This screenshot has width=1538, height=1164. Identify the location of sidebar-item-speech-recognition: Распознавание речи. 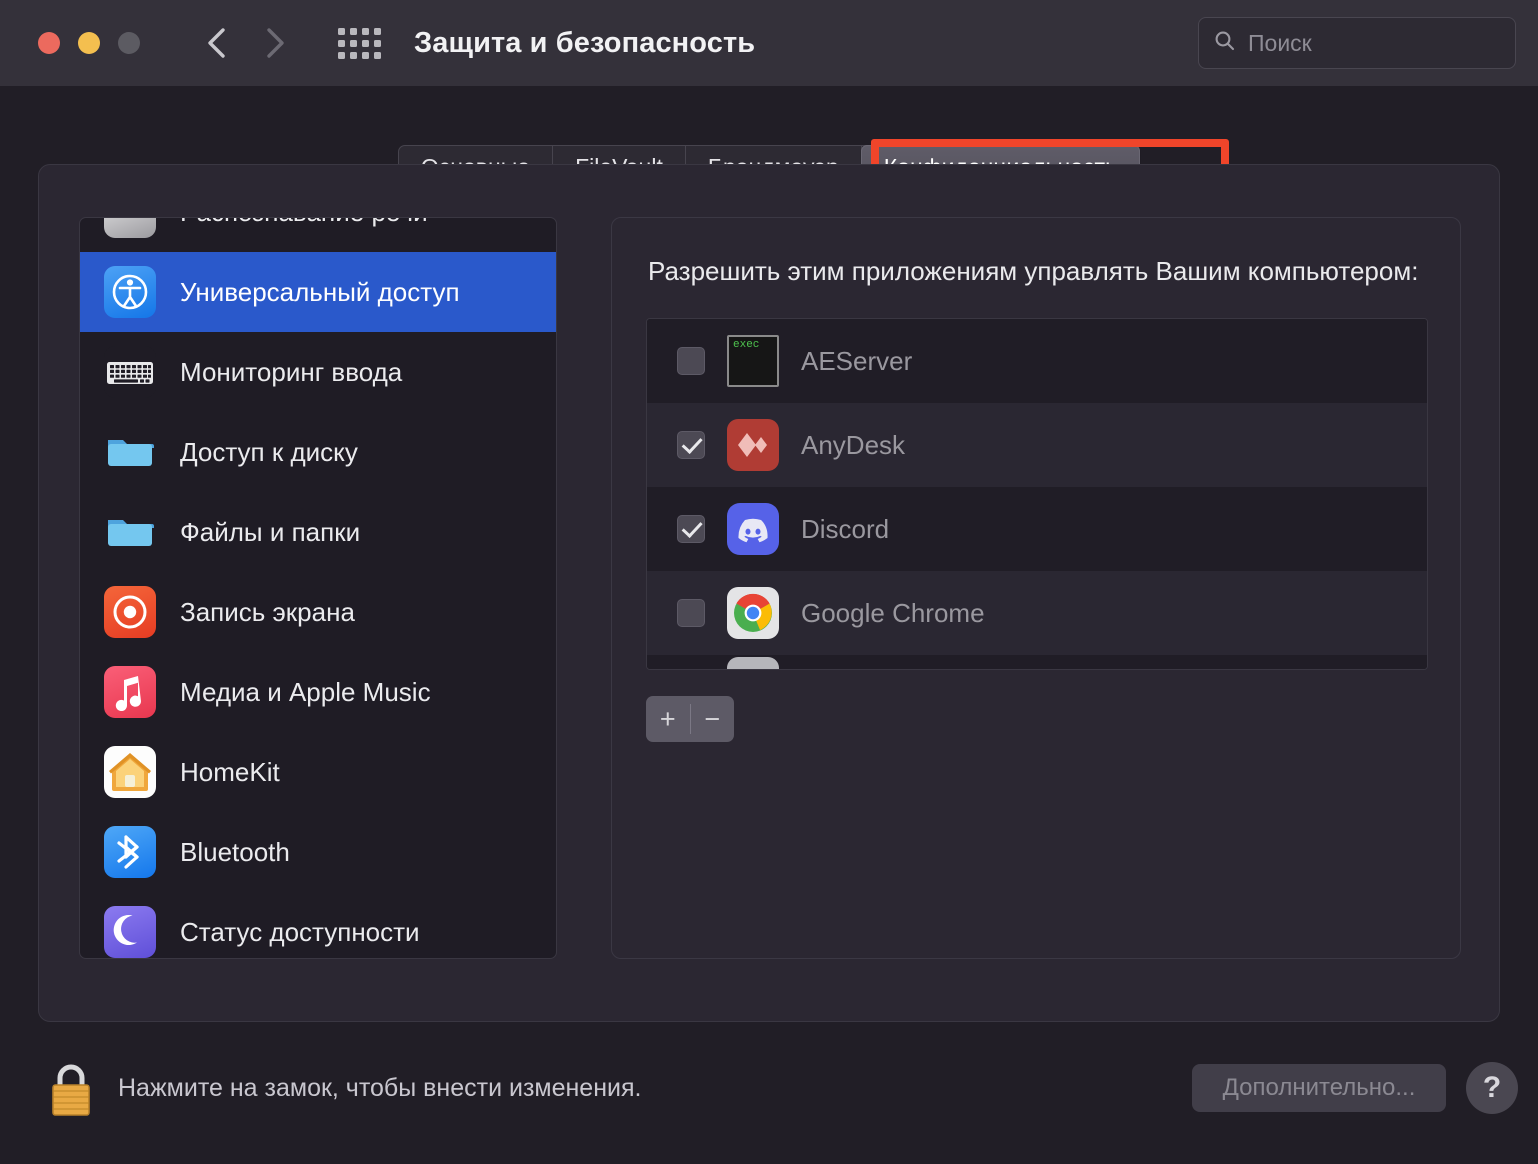
(318, 235).